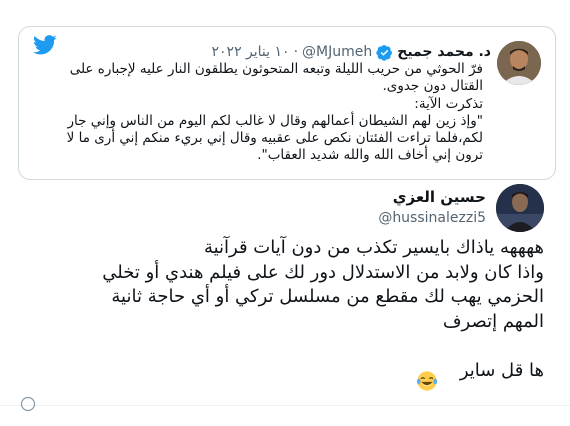 This screenshot has width=570, height=426. I want to click on reply-author-name: حسين العزي, so click(439, 197).